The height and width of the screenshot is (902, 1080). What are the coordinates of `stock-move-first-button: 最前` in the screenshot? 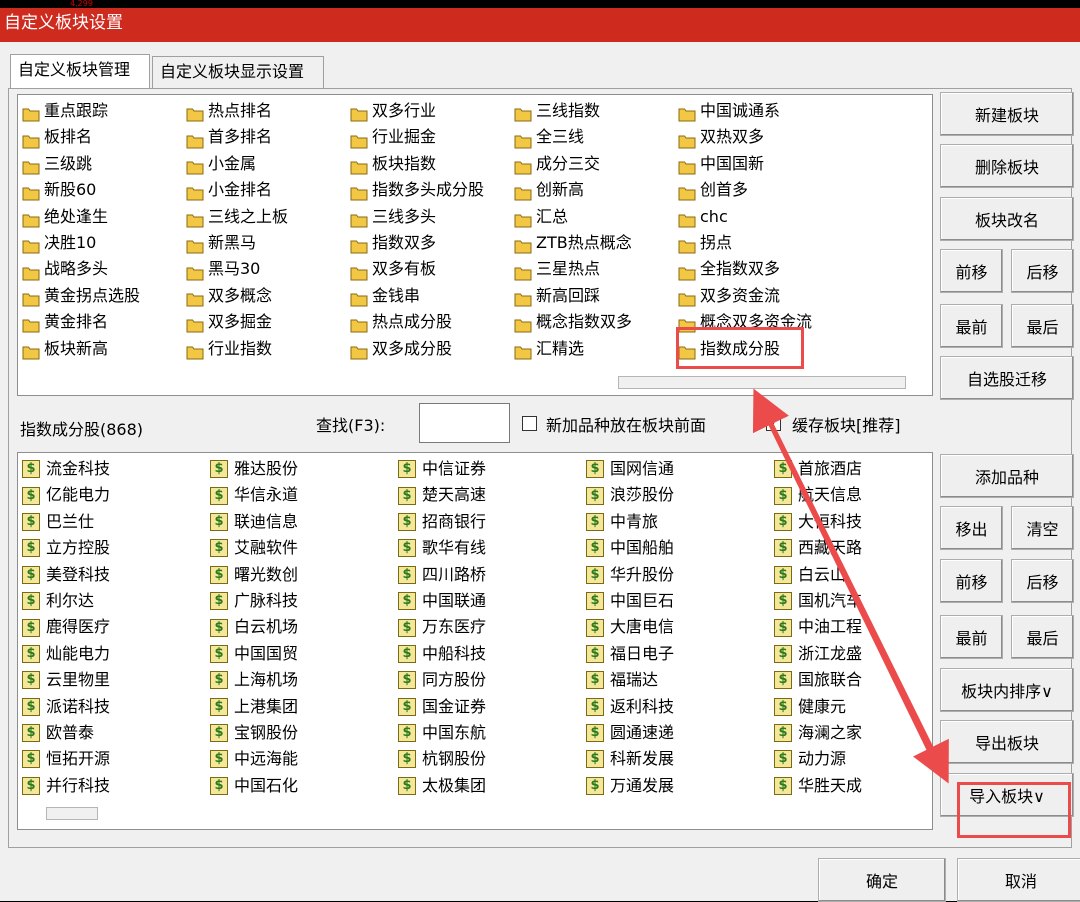 It's located at (971, 637).